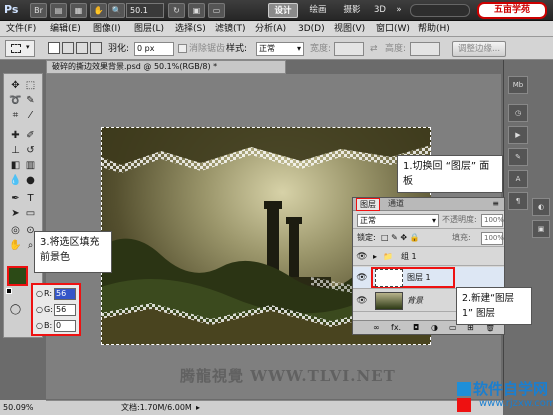 This screenshot has height=415, width=553. Describe the element at coordinates (368, 204) in the screenshot. I see `tab-layers: 图层` at that location.